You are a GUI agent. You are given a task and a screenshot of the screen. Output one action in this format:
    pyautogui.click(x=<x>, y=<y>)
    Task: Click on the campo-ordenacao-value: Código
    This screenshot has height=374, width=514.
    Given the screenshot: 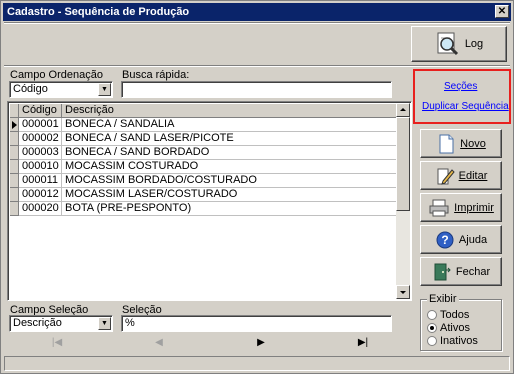 What is the action you would take?
    pyautogui.click(x=30, y=89)
    